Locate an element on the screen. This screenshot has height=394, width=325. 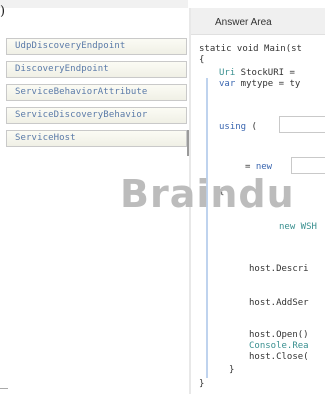
option-udp-discovery-endpoint: UdpDiscoveryEndpoint is located at coordinates (96, 46).